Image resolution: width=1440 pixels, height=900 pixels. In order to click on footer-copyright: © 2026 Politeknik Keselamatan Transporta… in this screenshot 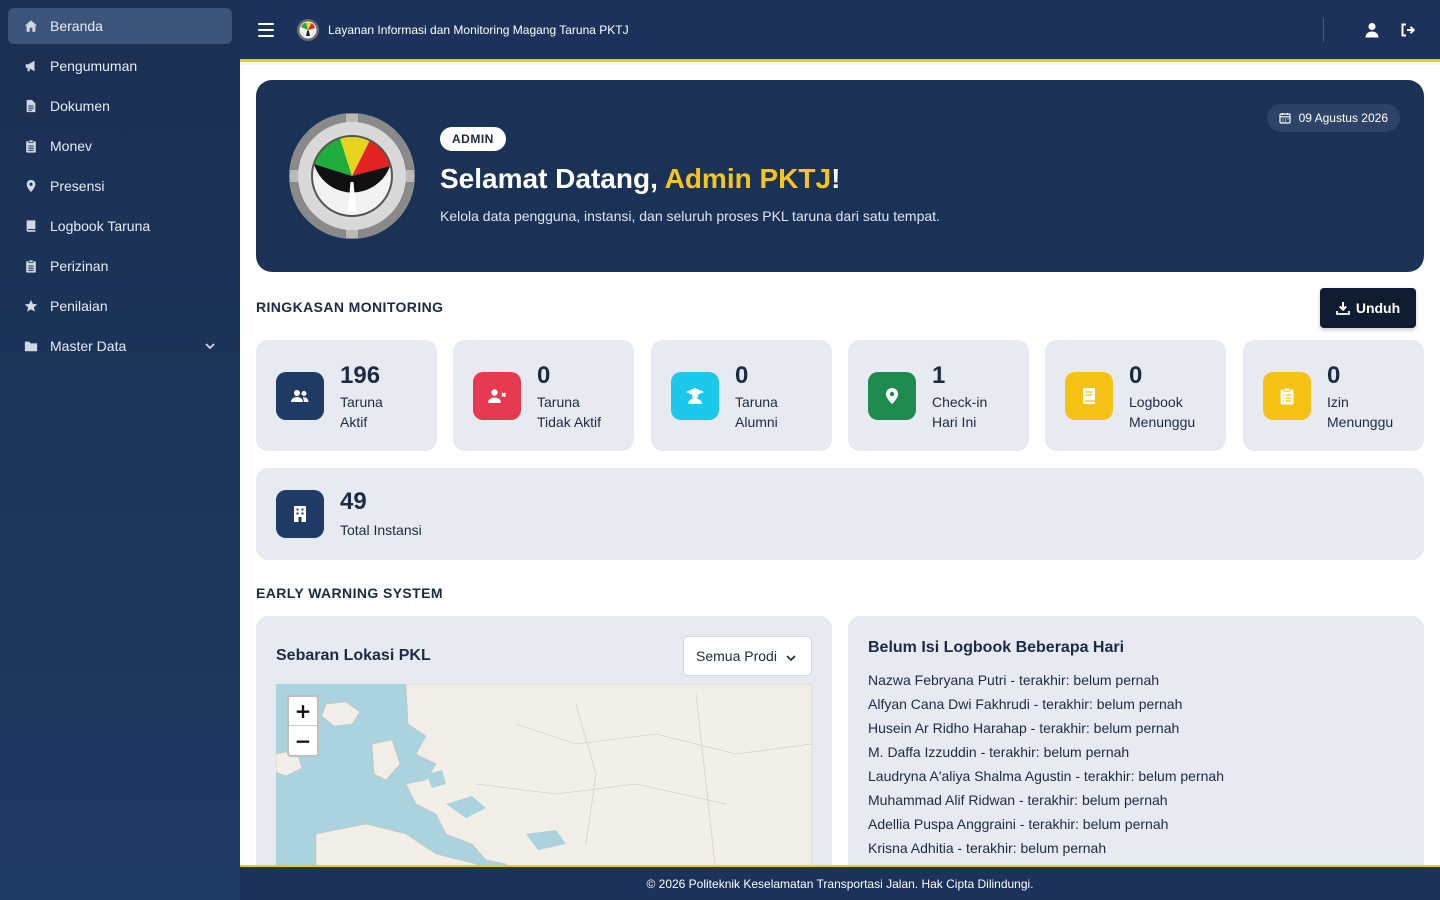, I will do `click(840, 883)`.